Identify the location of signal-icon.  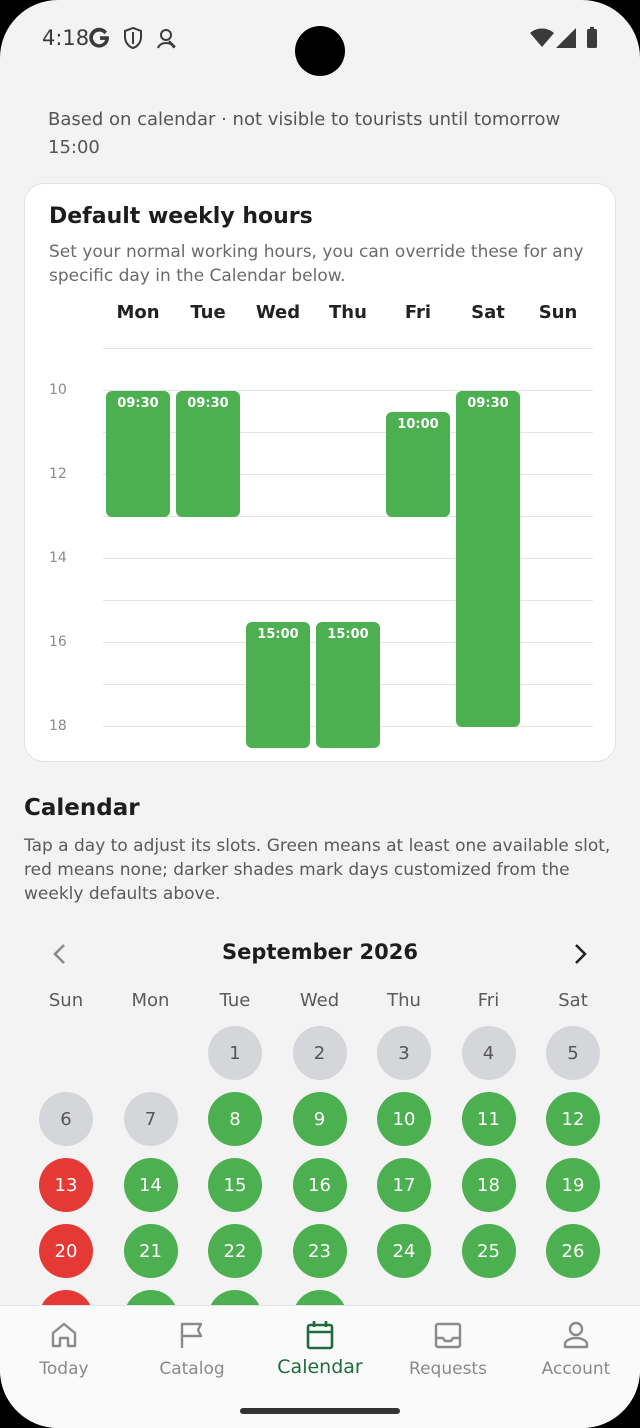
(566, 38).